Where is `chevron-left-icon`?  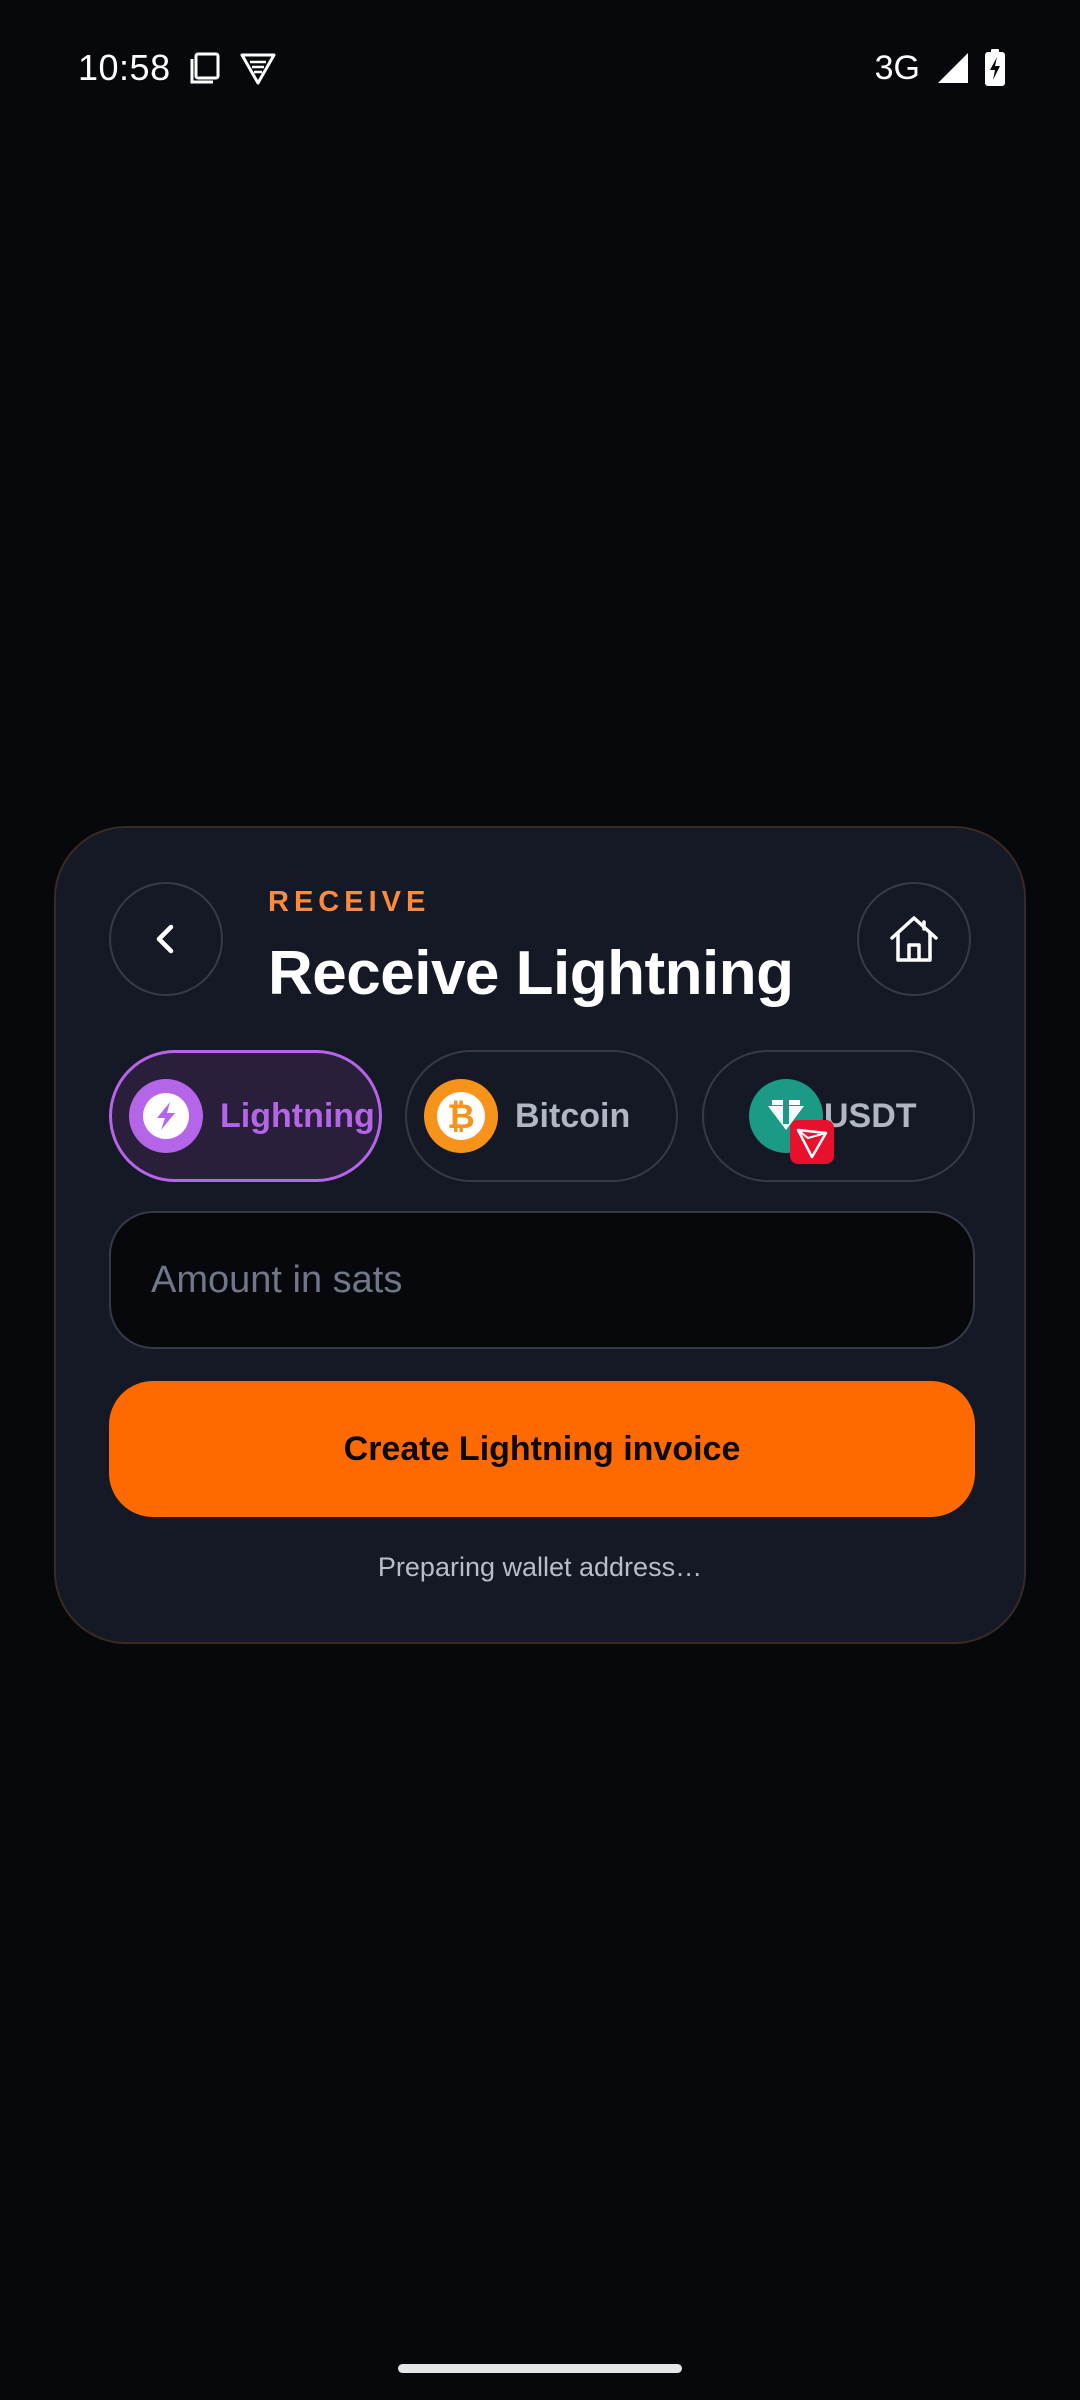
chevron-left-icon is located at coordinates (165, 939).